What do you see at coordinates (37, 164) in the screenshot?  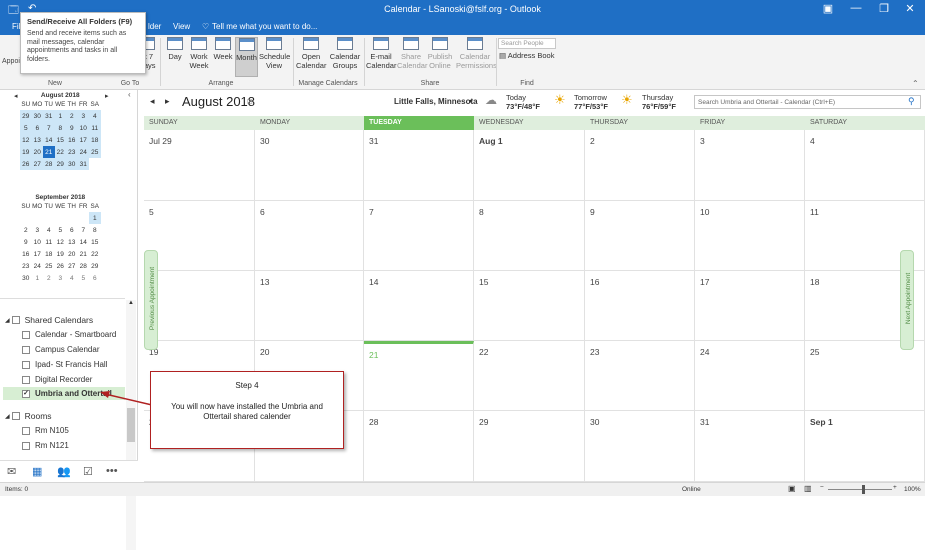 I see `mini-day: 27` at bounding box center [37, 164].